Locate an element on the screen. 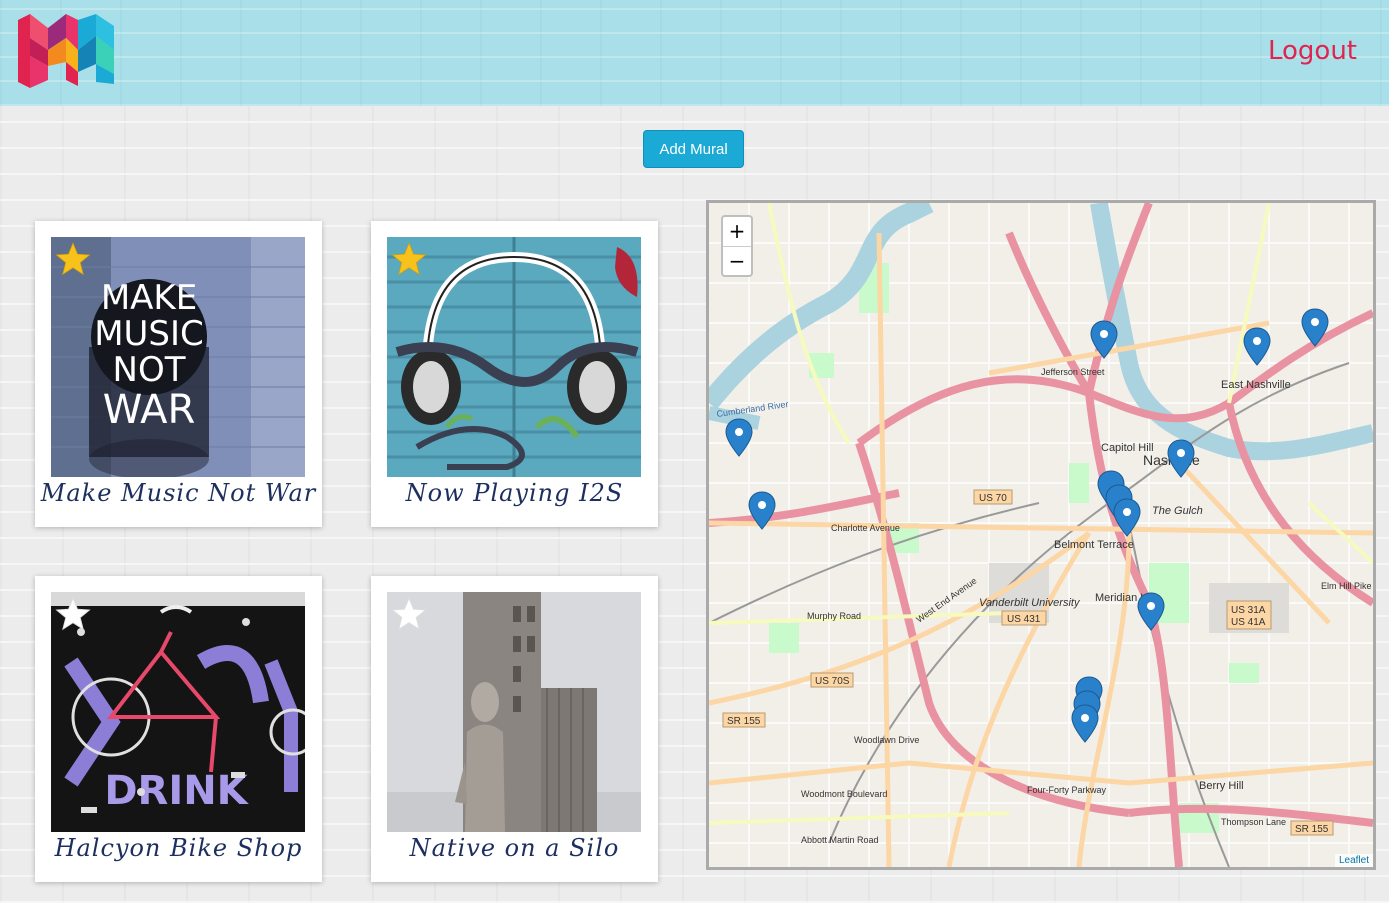 The height and width of the screenshot is (903, 1389). zoom-in-button: + is located at coordinates (737, 231).